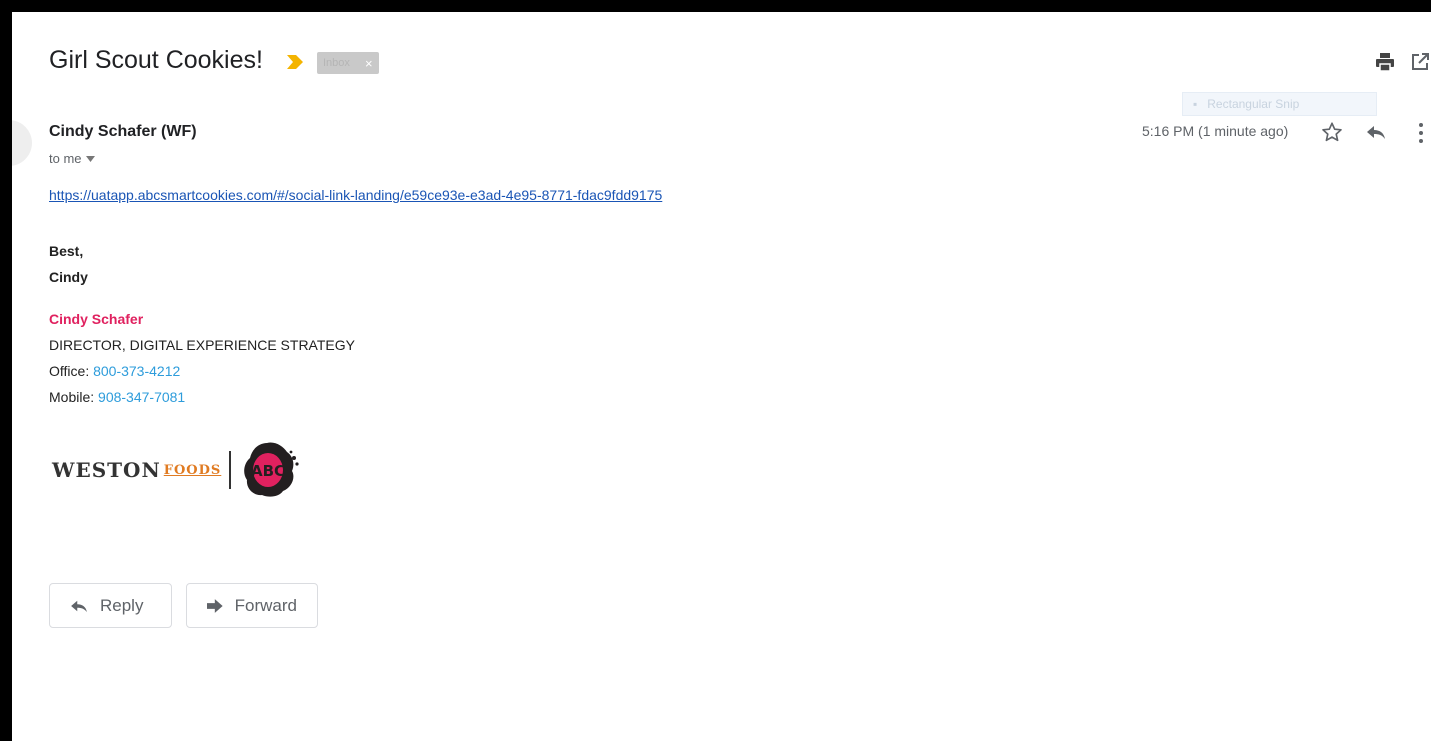  What do you see at coordinates (369, 63) in the screenshot?
I see `remove-label-icon: ×` at bounding box center [369, 63].